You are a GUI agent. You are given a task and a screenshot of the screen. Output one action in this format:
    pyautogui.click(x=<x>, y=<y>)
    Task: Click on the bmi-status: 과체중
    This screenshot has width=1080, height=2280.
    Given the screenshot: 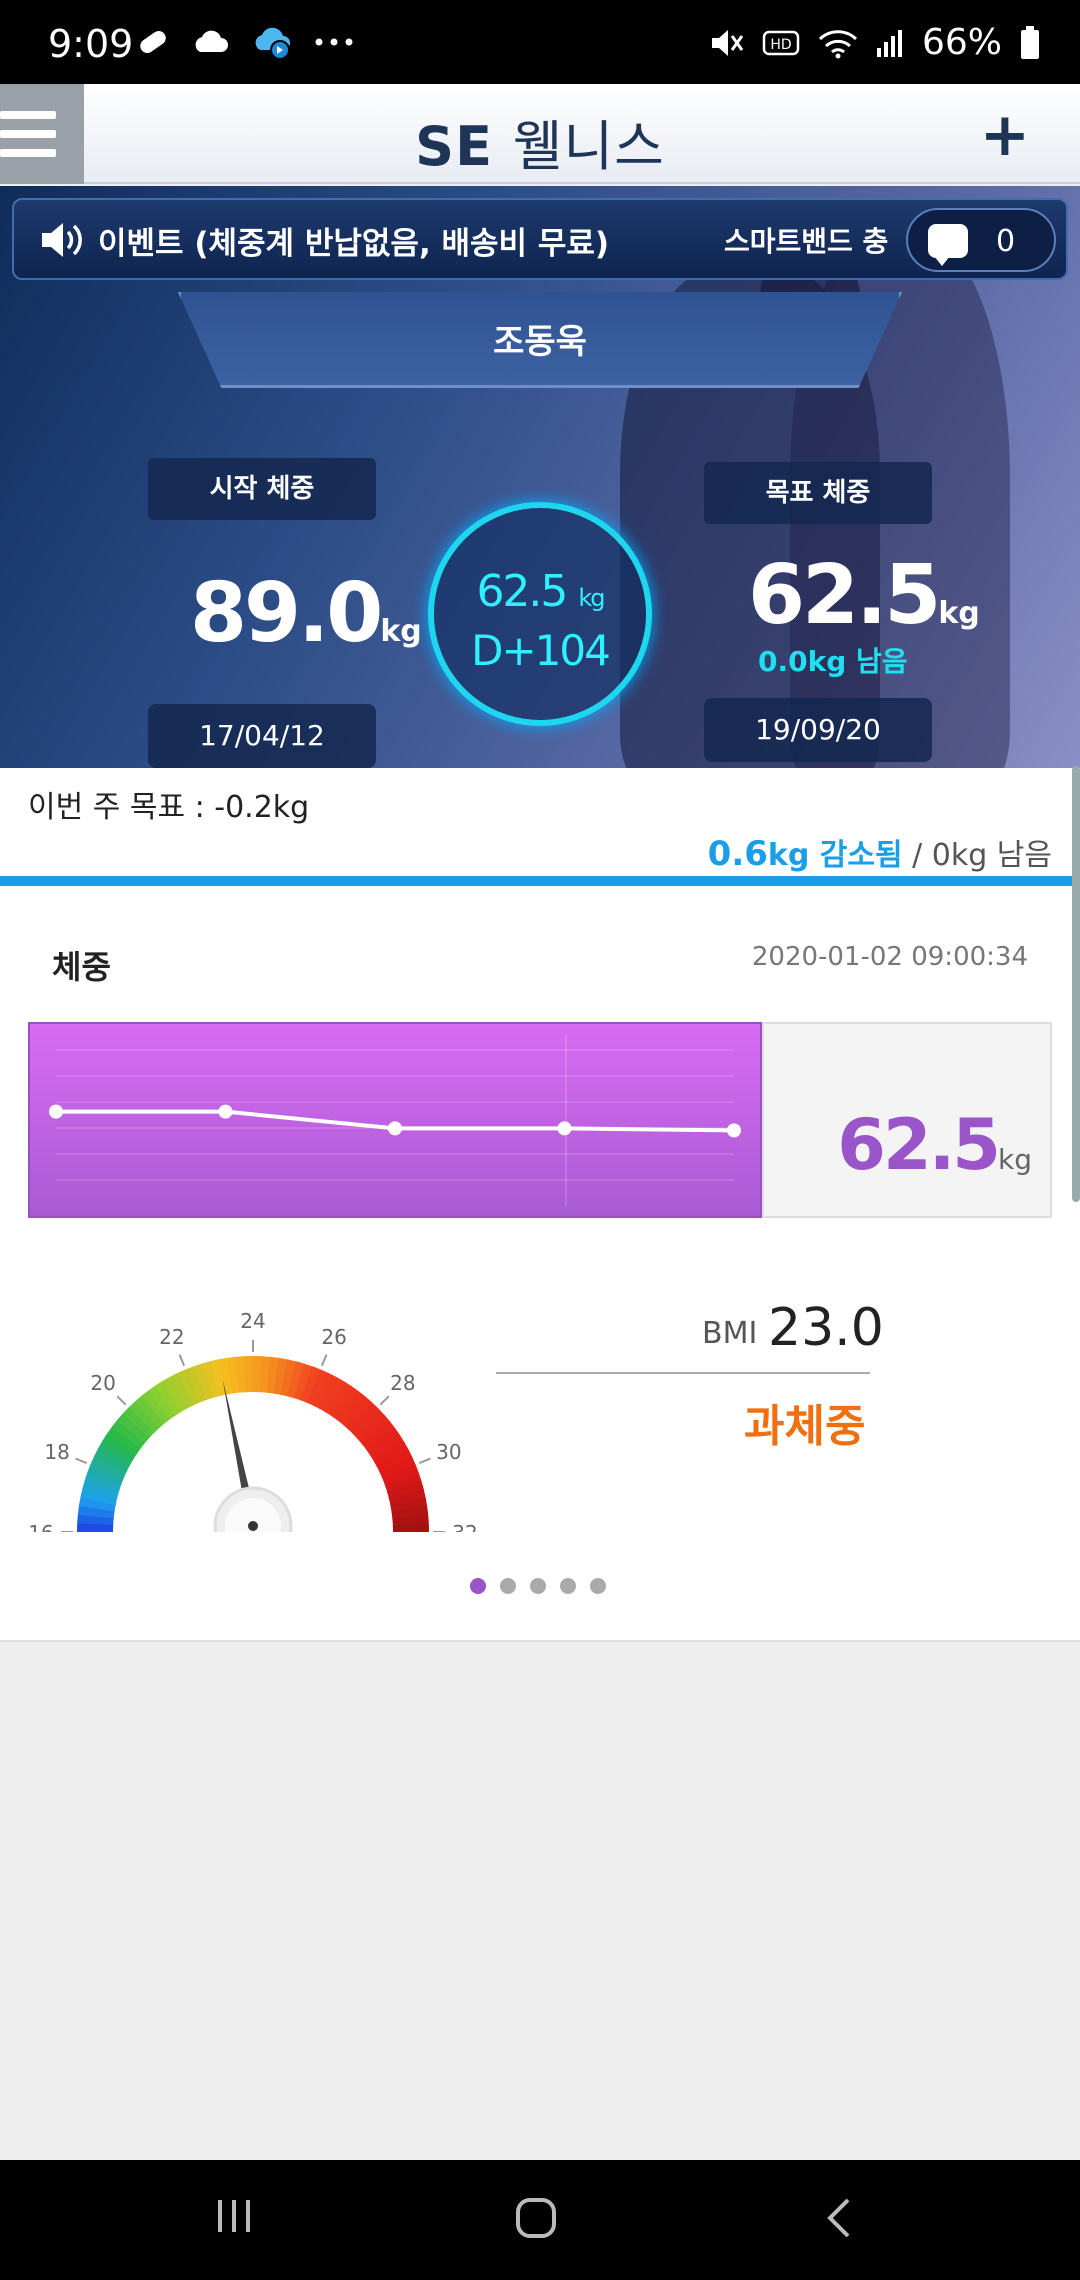 What is the action you would take?
    pyautogui.click(x=805, y=1426)
    